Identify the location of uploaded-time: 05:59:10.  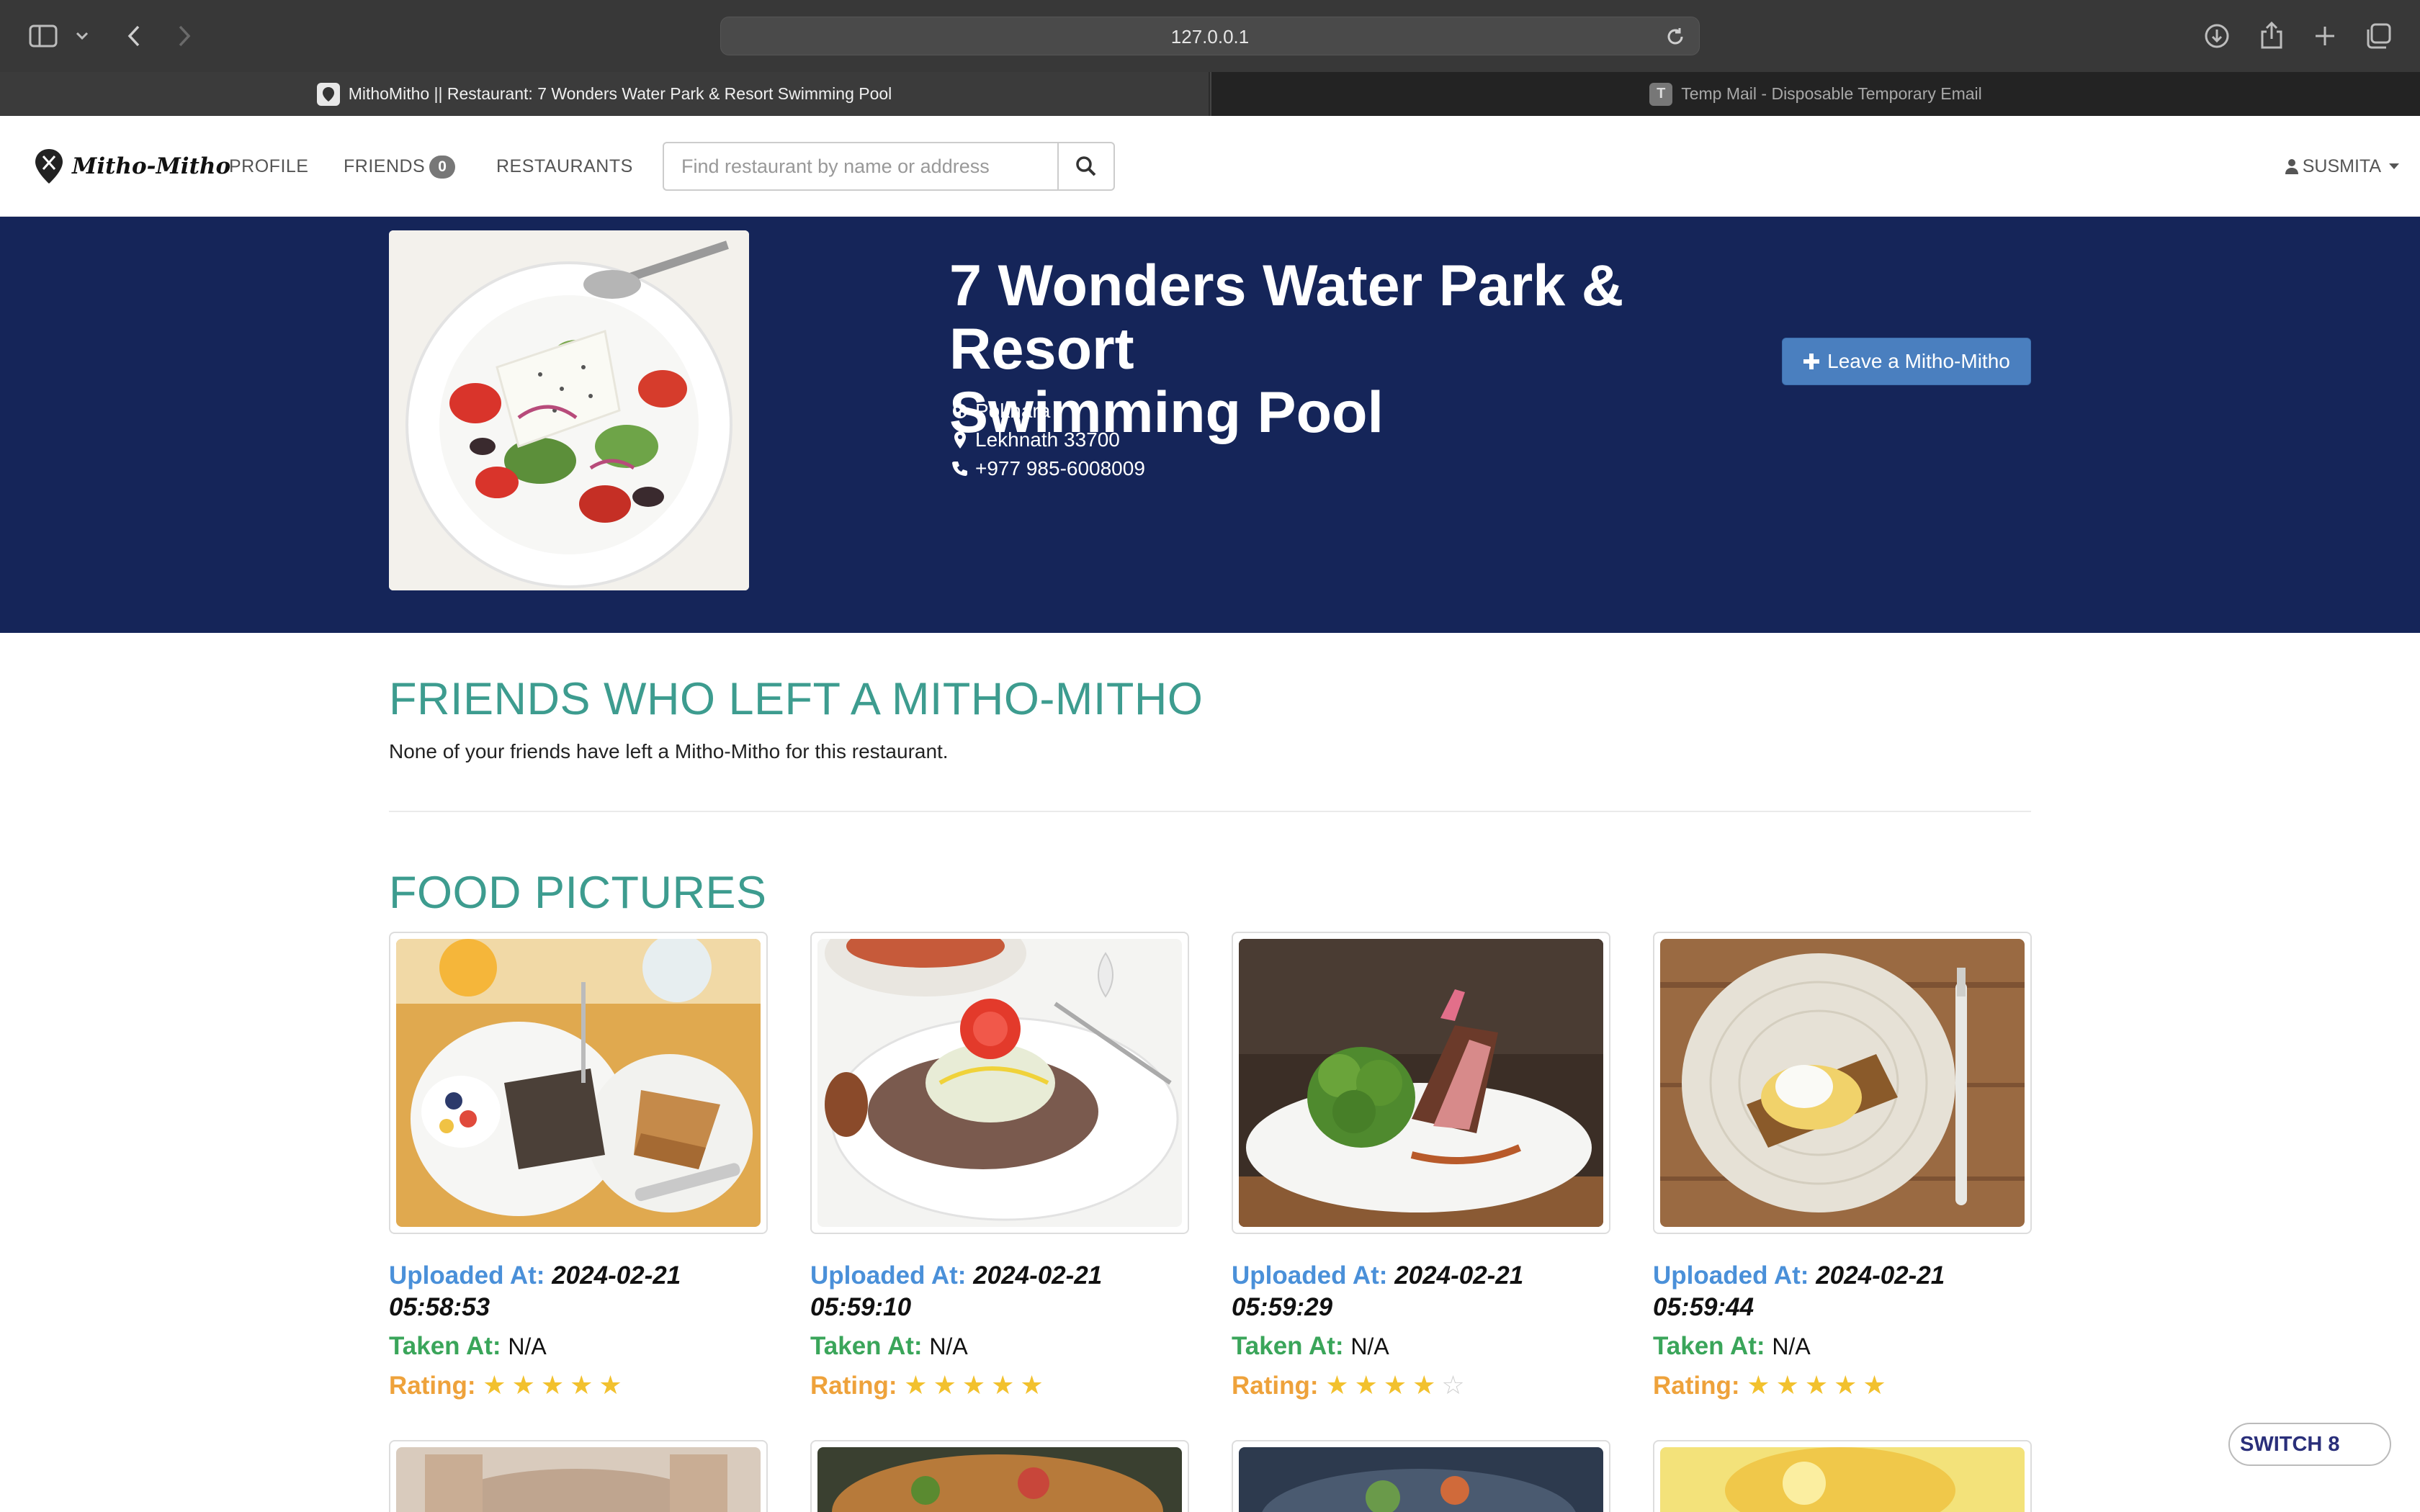
(861, 1307).